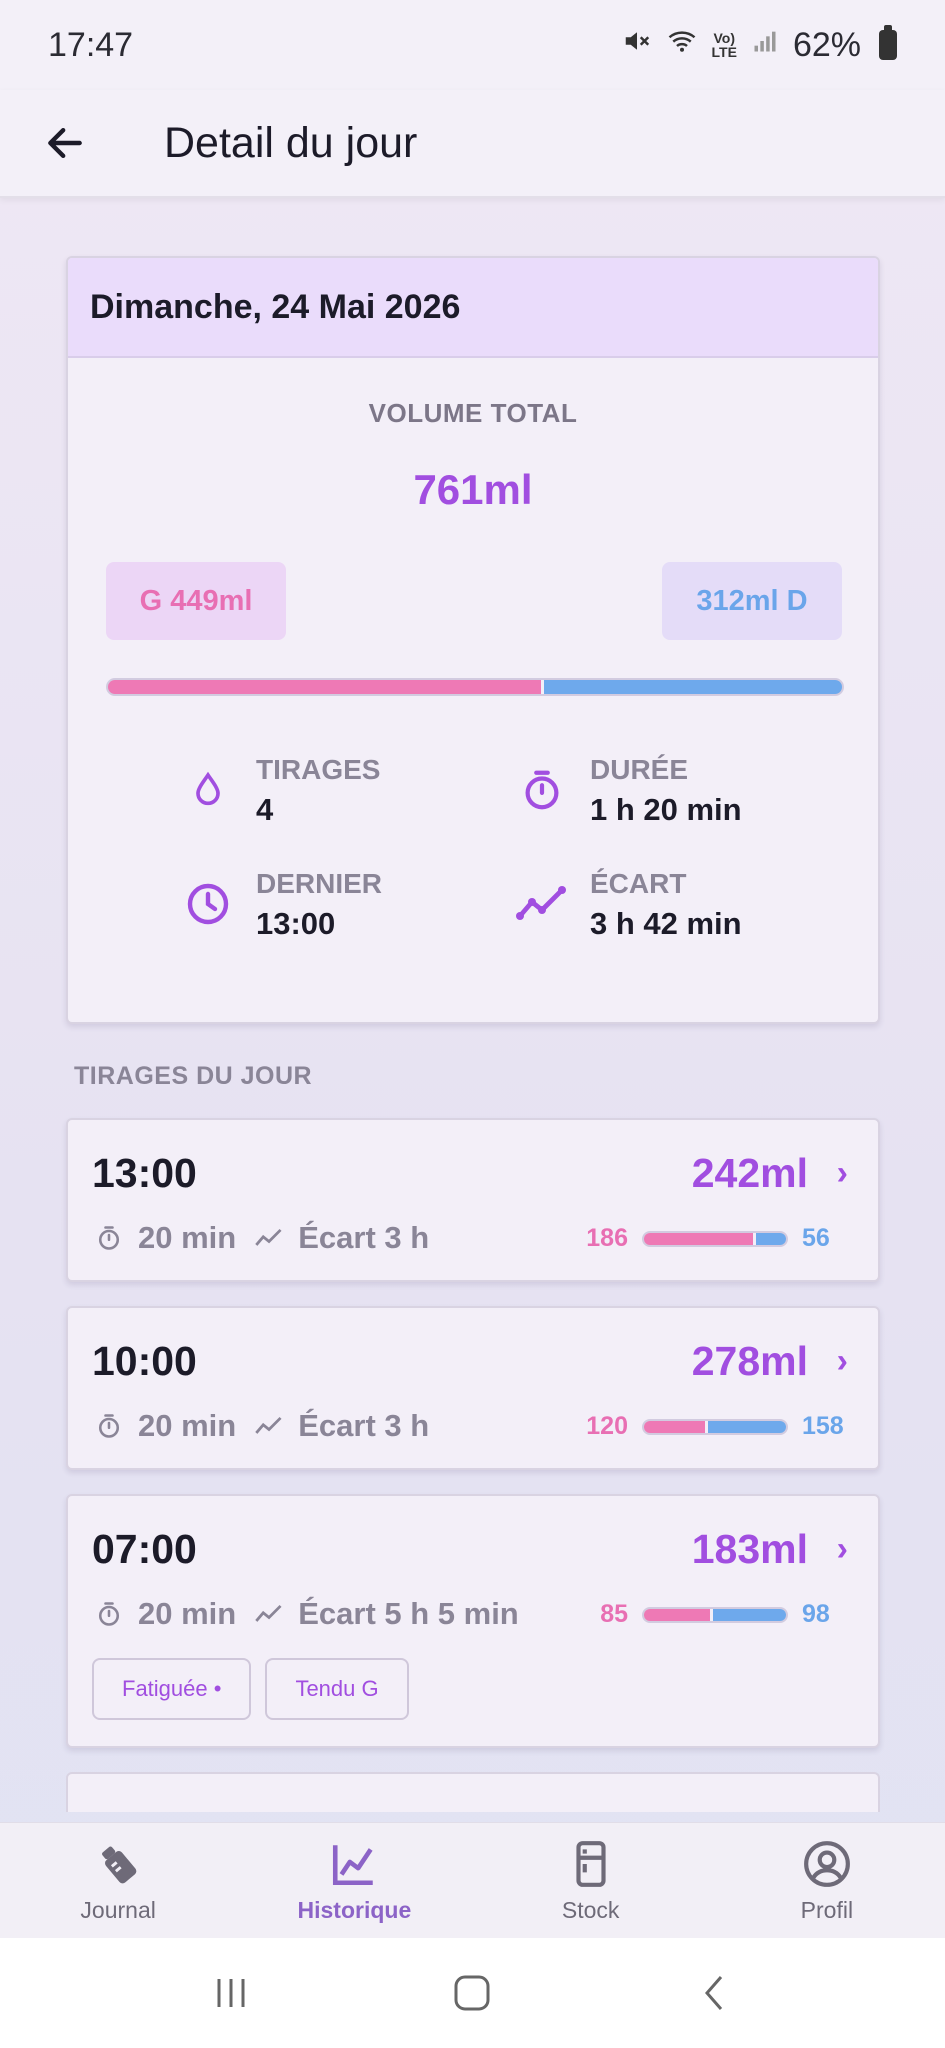  I want to click on home-button, so click(472, 1993).